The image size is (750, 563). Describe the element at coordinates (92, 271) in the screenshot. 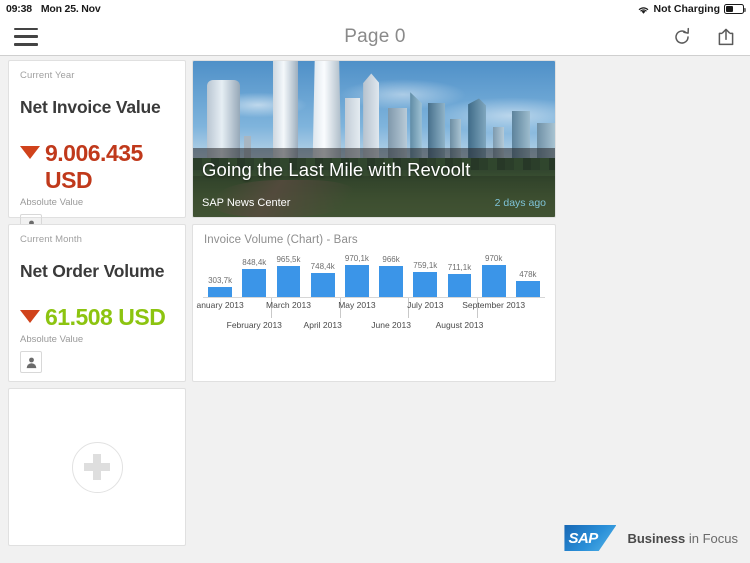

I see `kpi-title: Net Order Volume` at that location.